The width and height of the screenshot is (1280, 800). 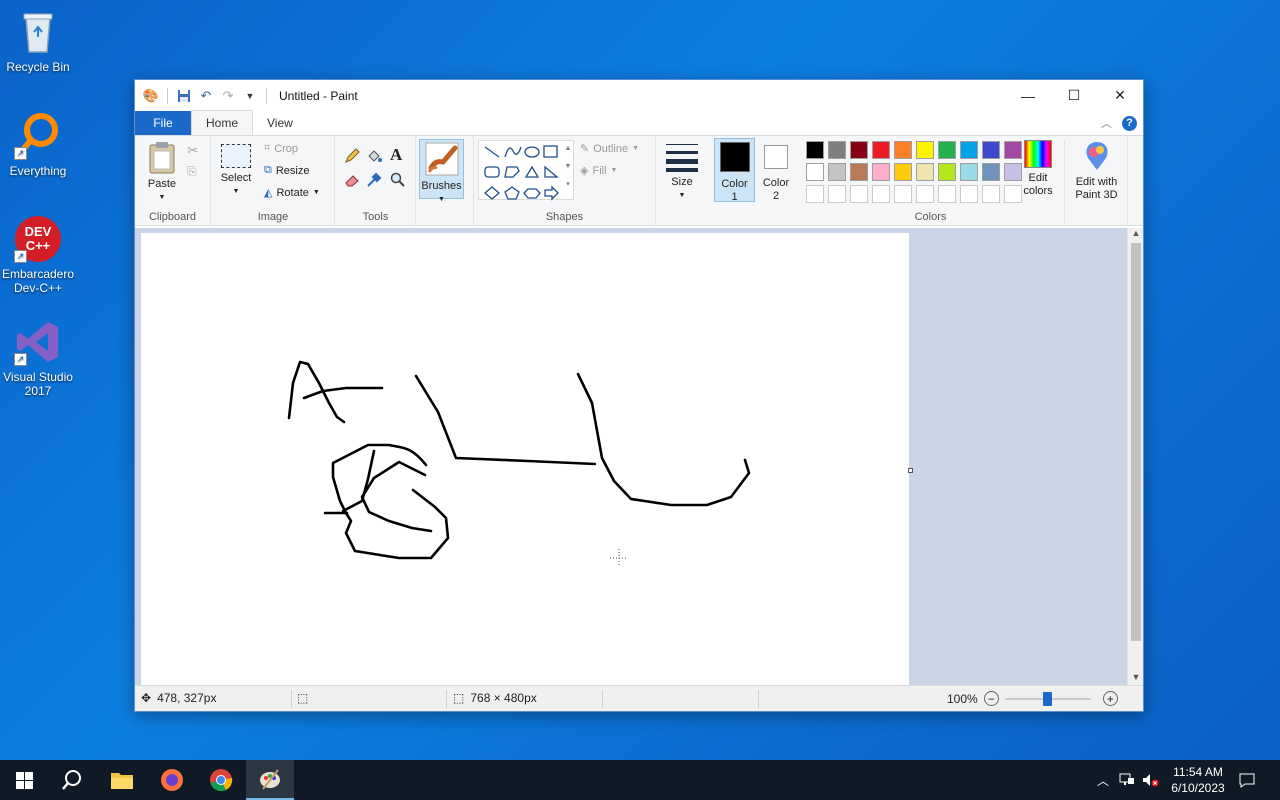 I want to click on canvas-resize-handle, so click(x=910, y=470).